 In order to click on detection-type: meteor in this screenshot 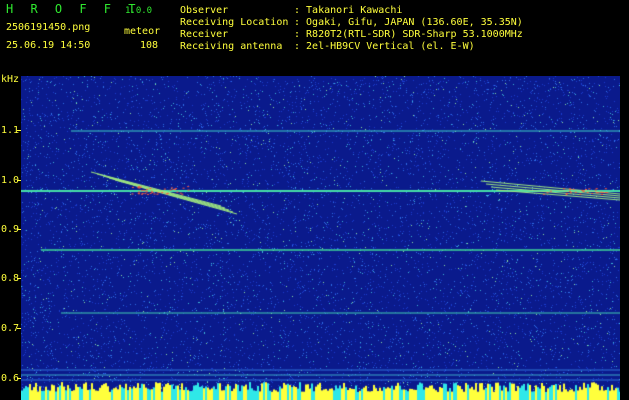, I will do `click(142, 31)`.